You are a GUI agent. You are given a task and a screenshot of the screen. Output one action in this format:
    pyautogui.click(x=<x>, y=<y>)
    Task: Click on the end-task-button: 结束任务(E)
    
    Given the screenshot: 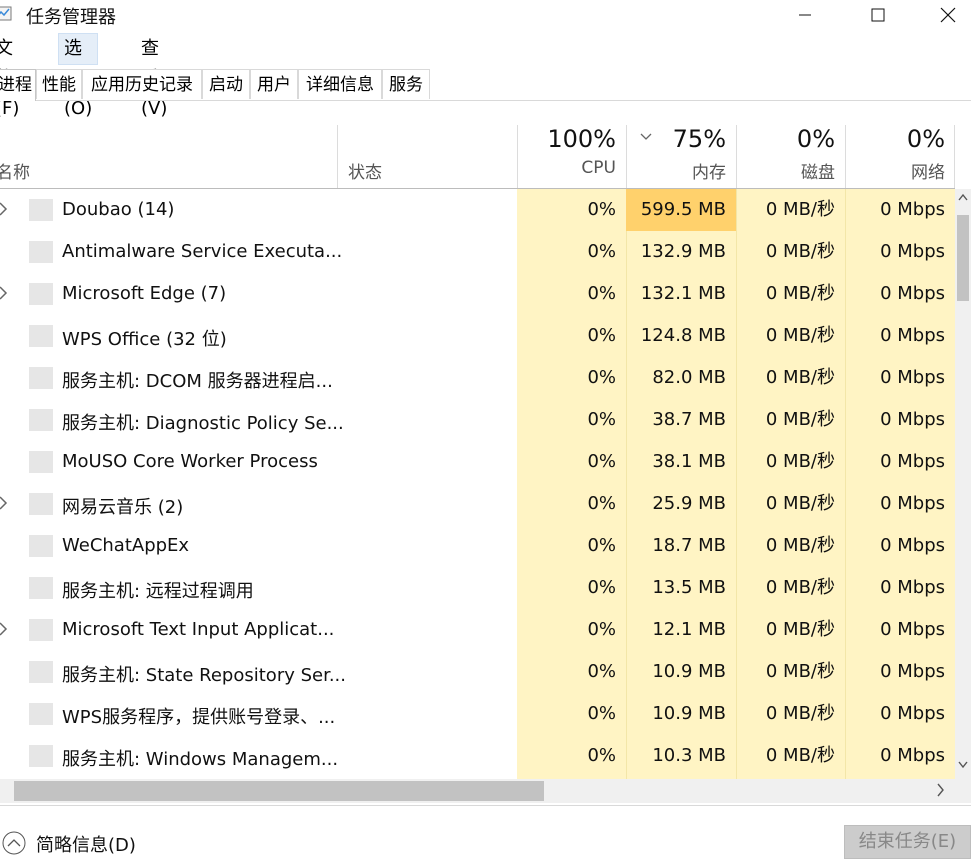 What is the action you would take?
    pyautogui.click(x=907, y=842)
    